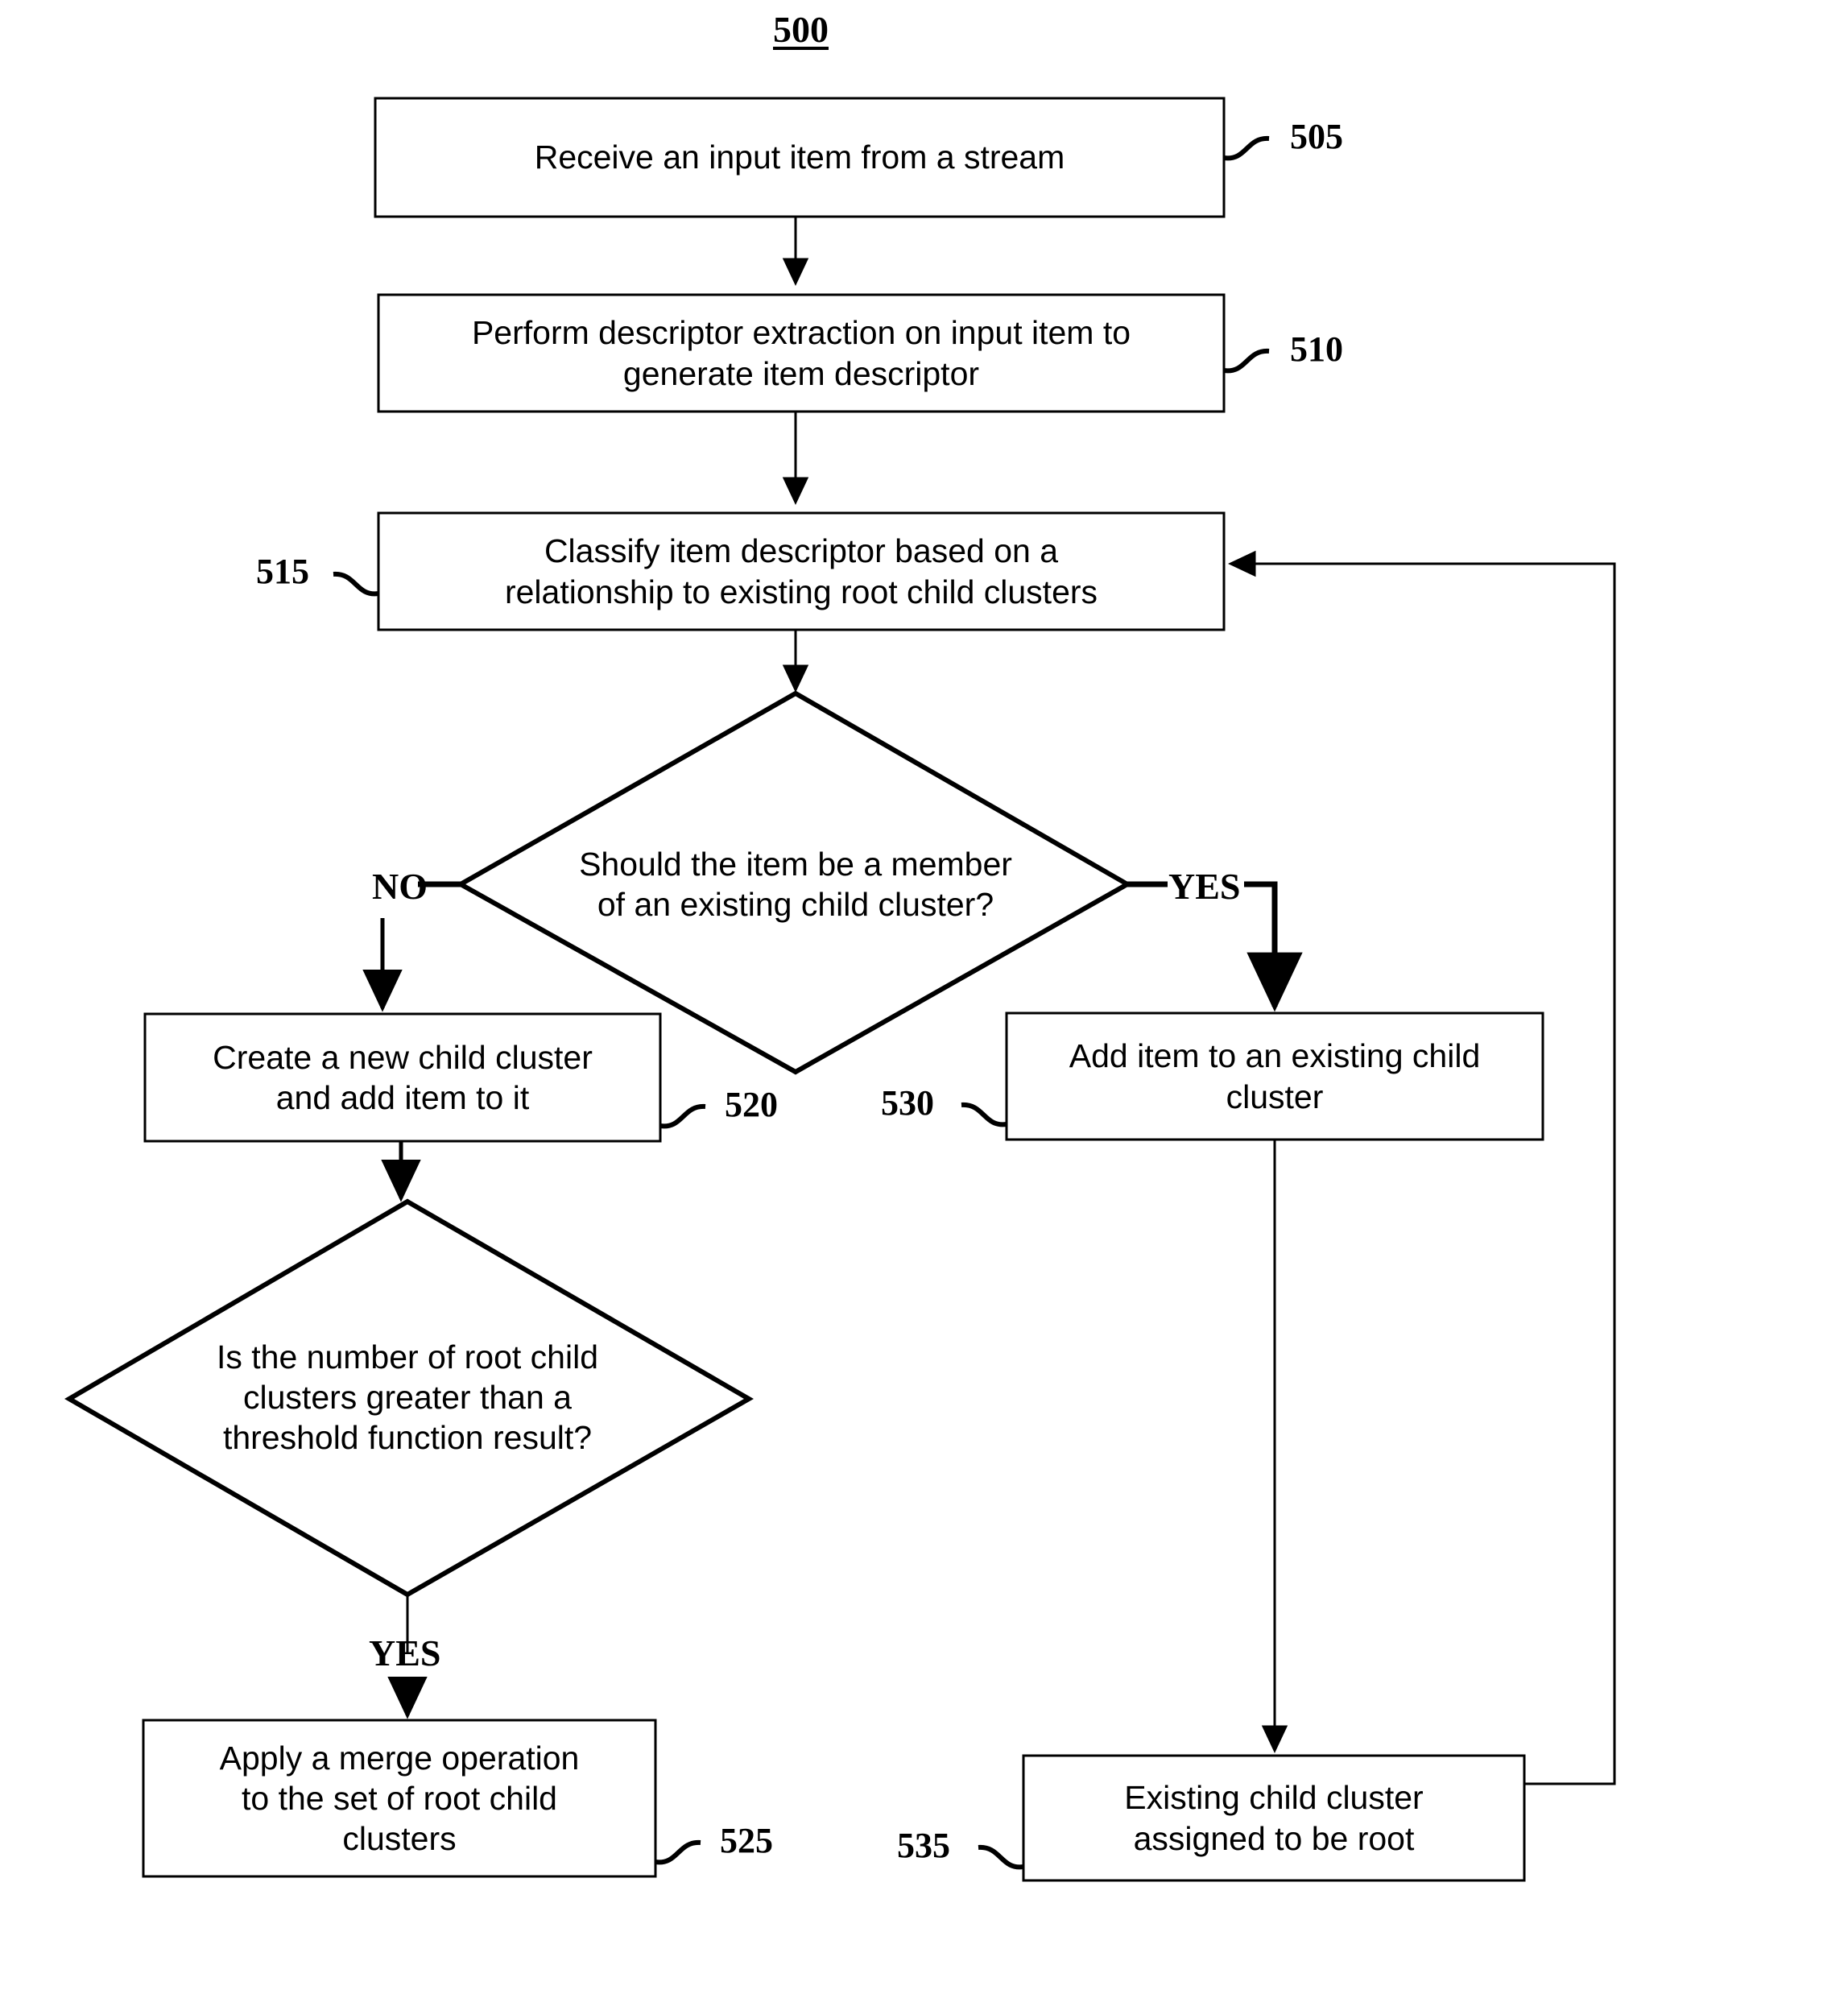 The image size is (1848, 1994). What do you see at coordinates (1316, 136) in the screenshot?
I see `ref-numeral-505: 505` at bounding box center [1316, 136].